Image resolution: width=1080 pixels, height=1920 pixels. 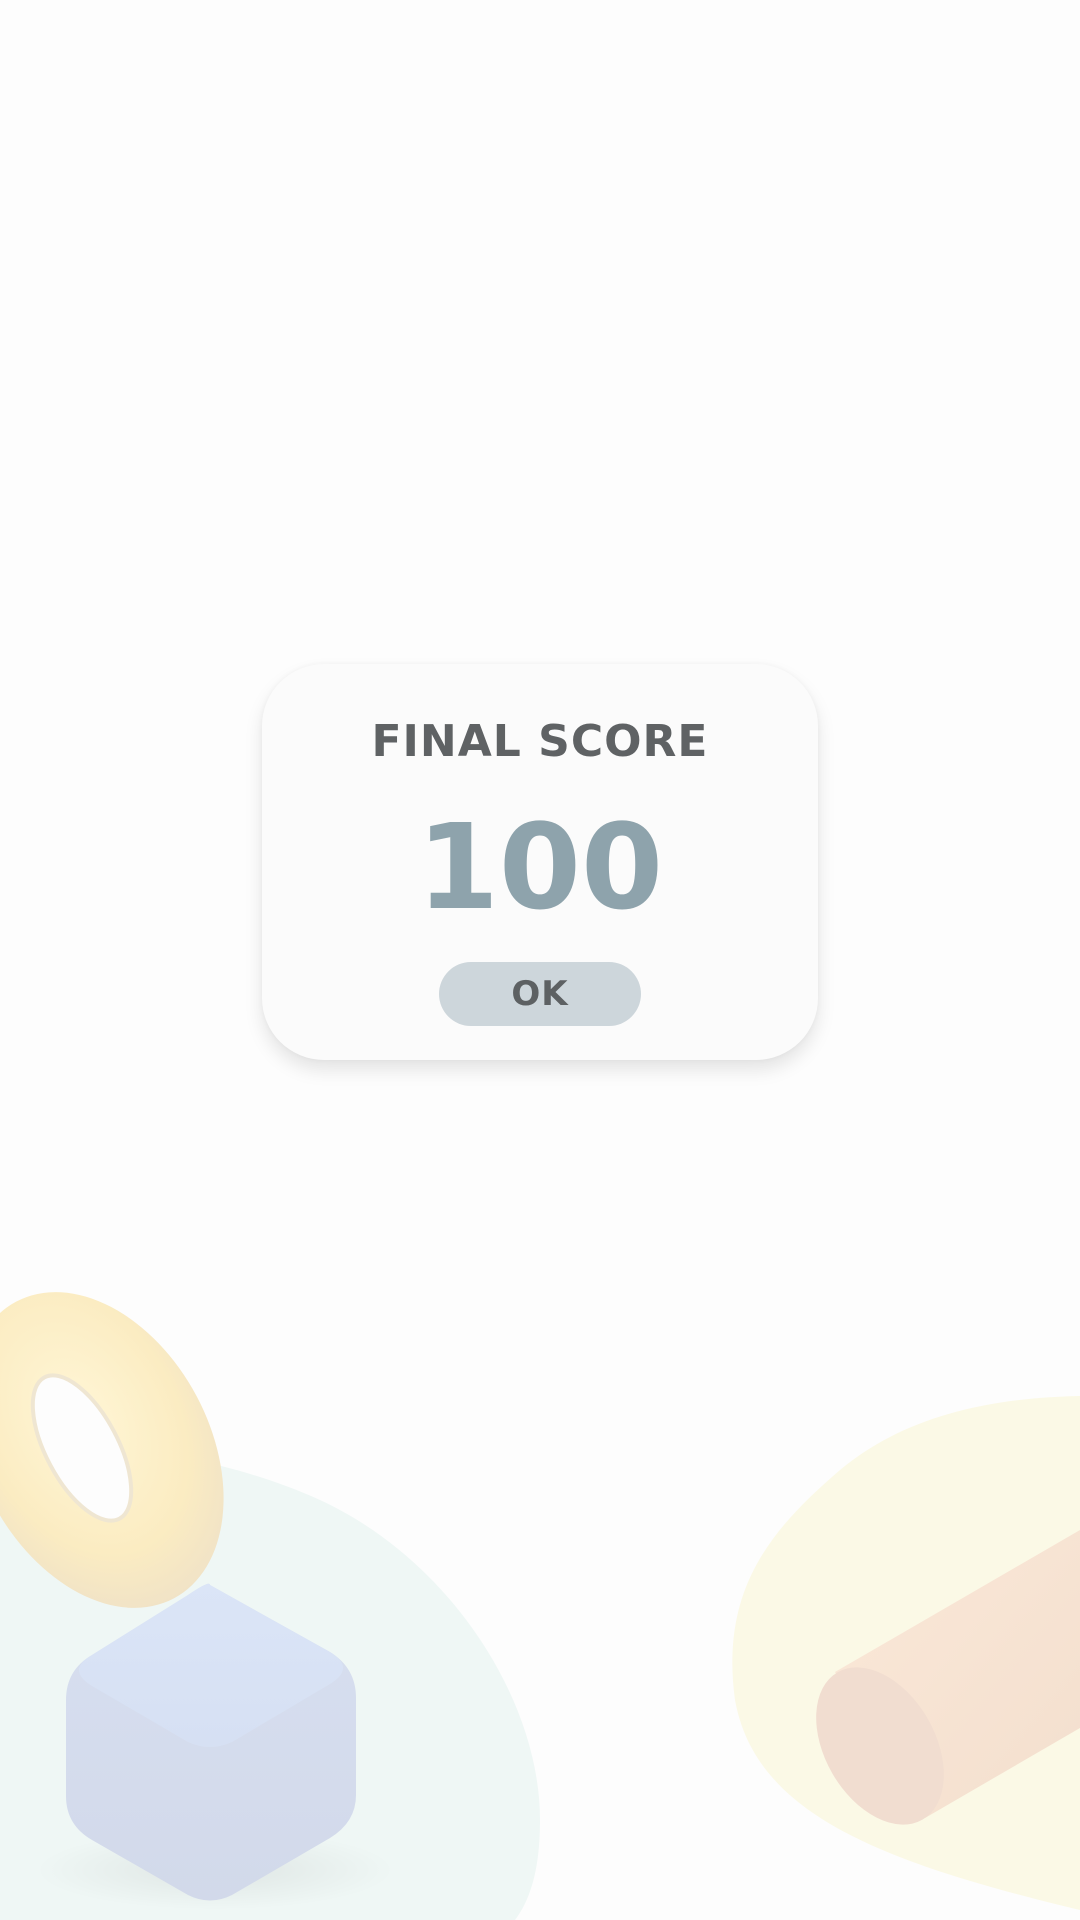 I want to click on dialog-title: FINAL SCORE, so click(x=540, y=741).